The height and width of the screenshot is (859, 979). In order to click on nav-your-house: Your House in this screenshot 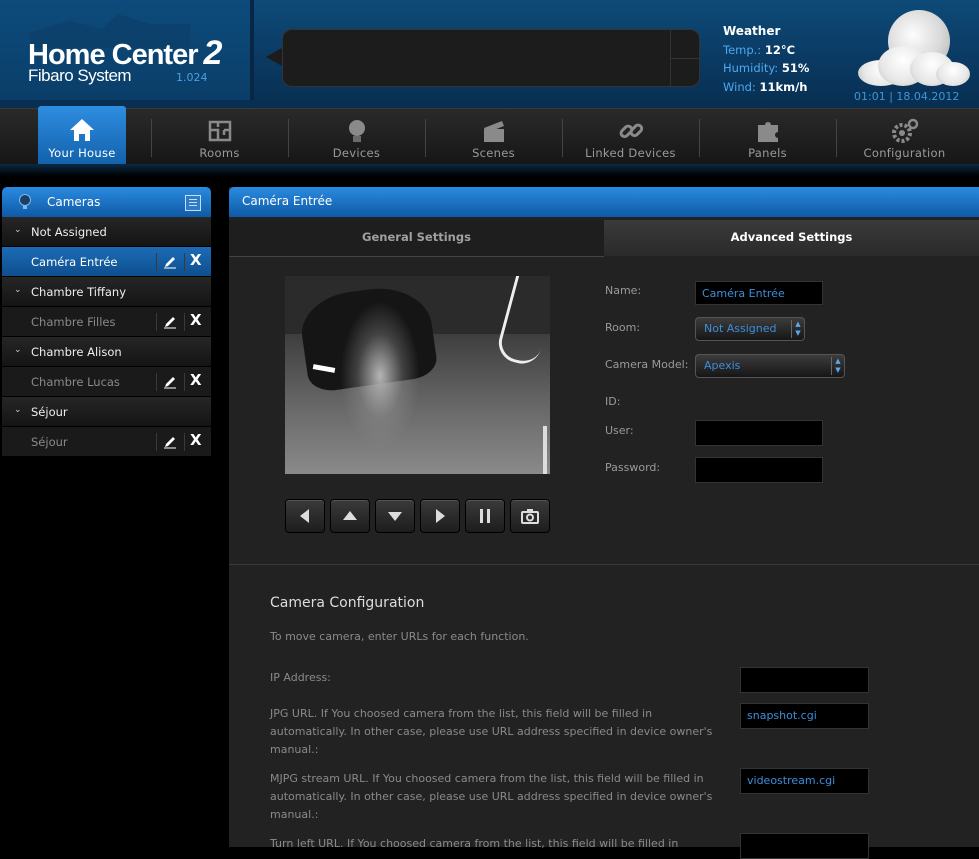, I will do `click(82, 136)`.